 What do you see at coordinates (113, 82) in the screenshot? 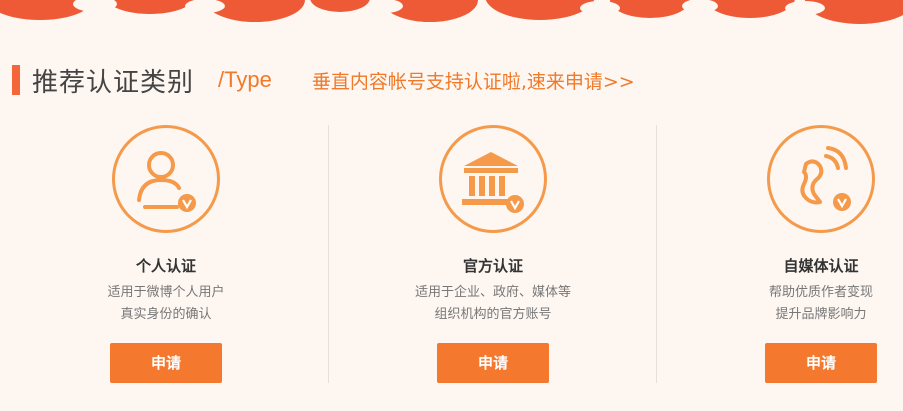
I see `section-title: 推荐认证类别` at bounding box center [113, 82].